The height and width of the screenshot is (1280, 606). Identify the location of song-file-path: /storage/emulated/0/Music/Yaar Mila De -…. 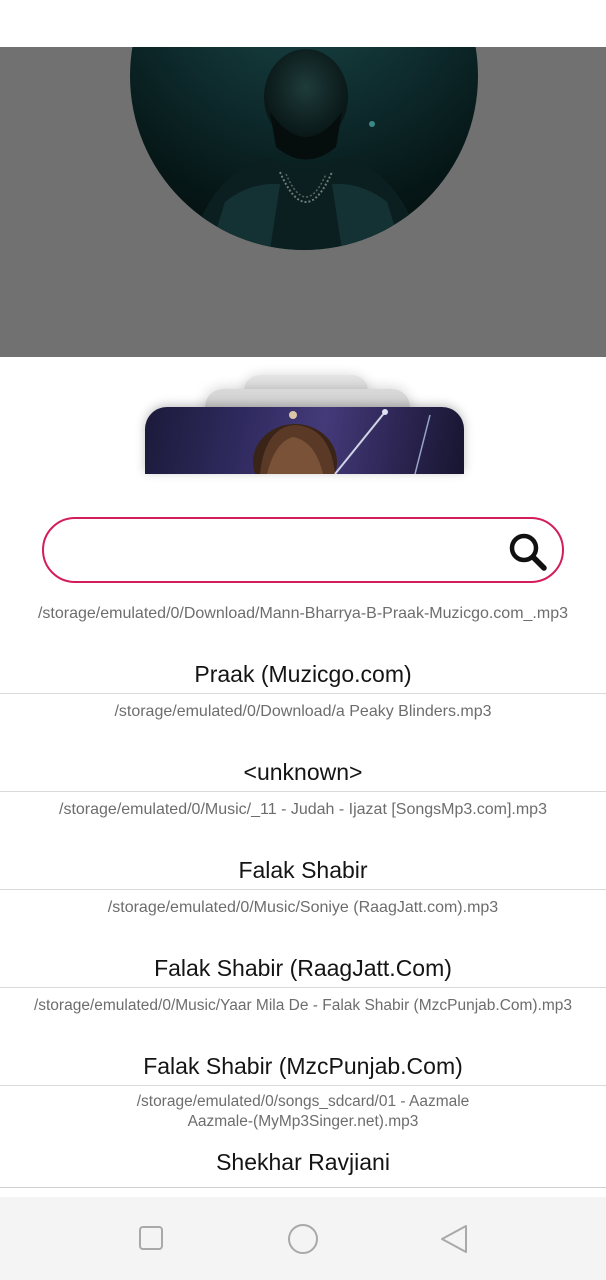
(303, 1005).